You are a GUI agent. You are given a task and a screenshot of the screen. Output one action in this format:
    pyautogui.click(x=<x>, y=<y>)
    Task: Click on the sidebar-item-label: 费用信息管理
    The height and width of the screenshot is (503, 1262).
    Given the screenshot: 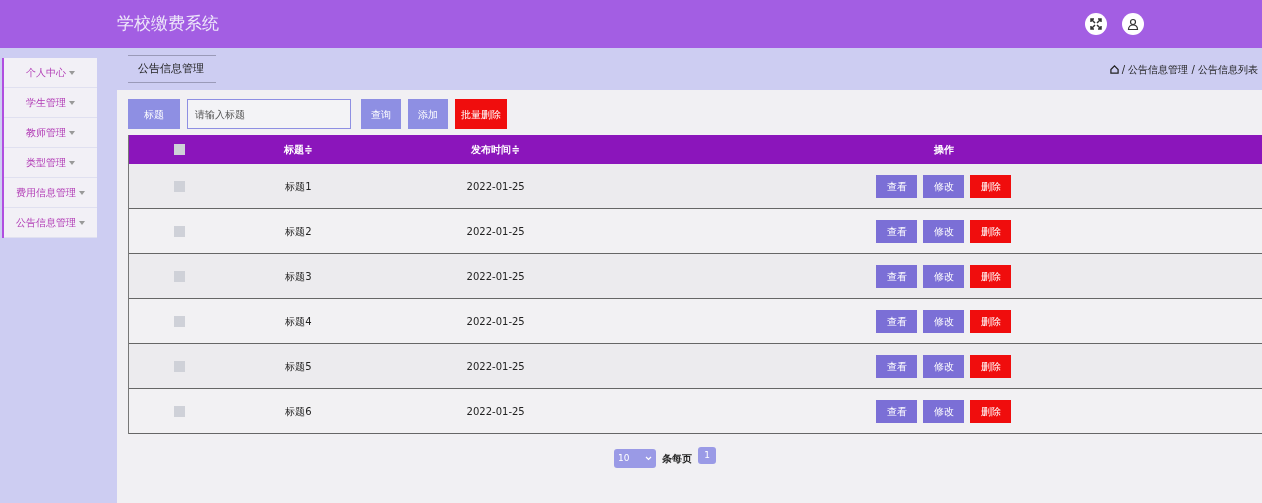 What is the action you would take?
    pyautogui.click(x=46, y=193)
    